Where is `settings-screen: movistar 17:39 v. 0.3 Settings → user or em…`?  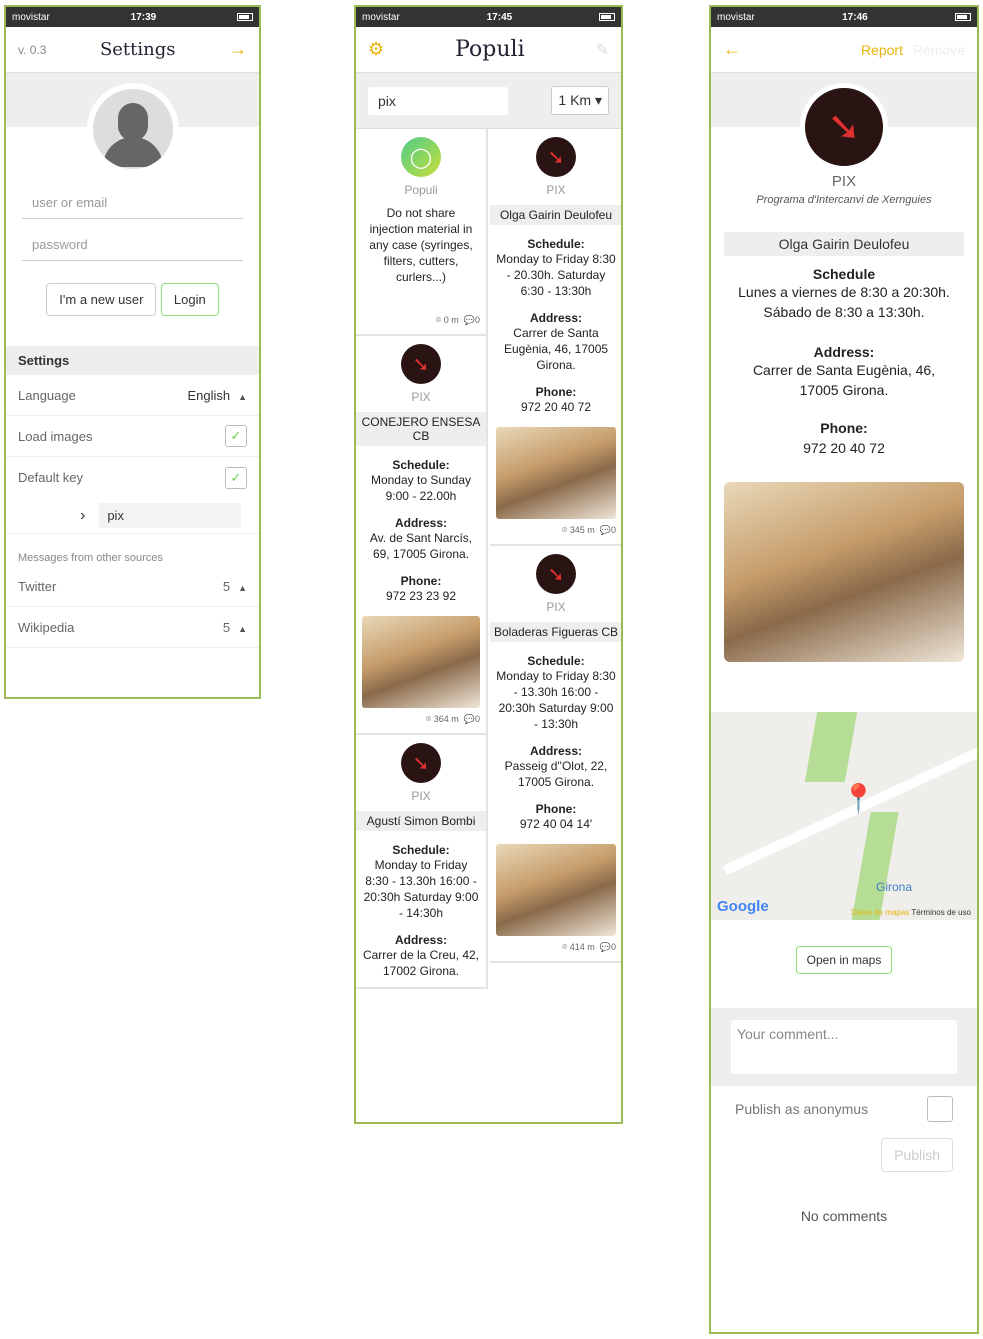
settings-screen: movistar 17:39 v. 0.3 Settings → user or em… is located at coordinates (132, 352).